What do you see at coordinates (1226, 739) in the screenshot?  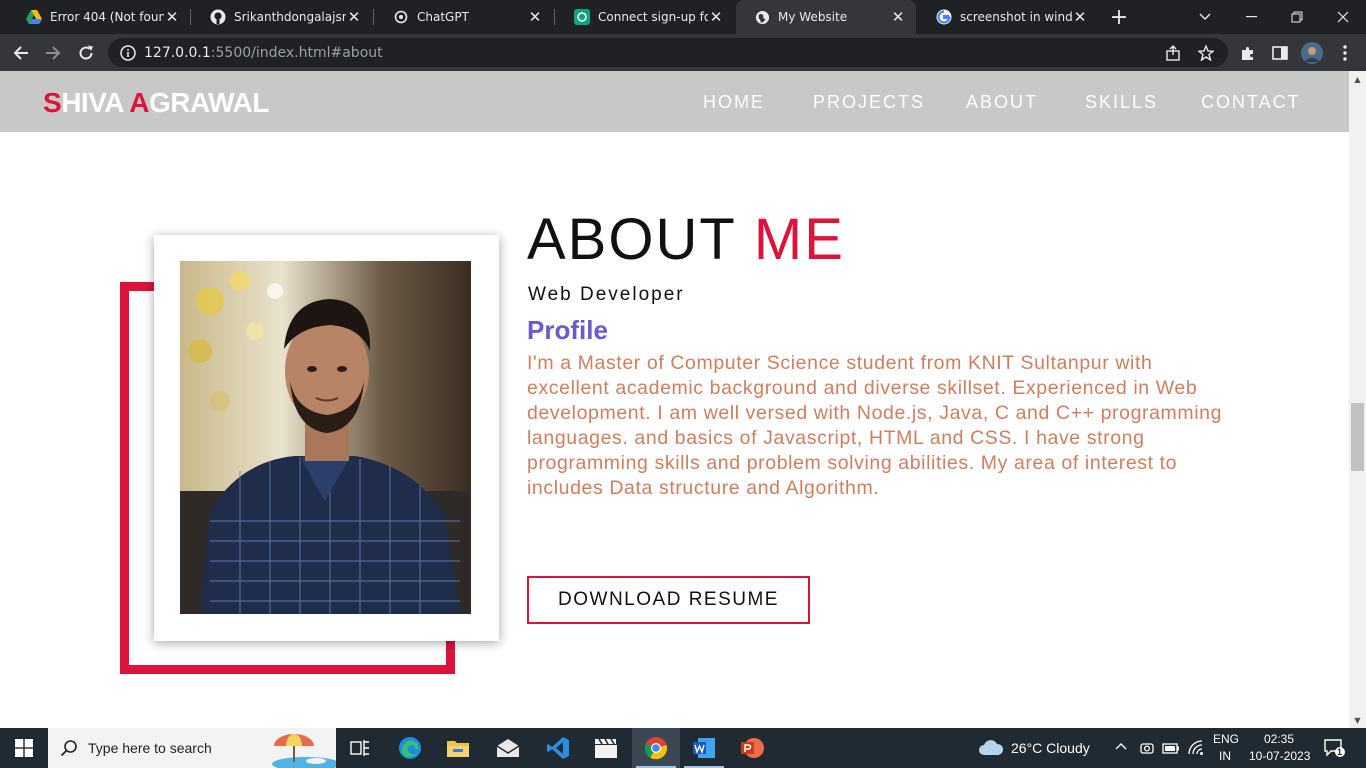 I see `language-indicator-top: ENG` at bounding box center [1226, 739].